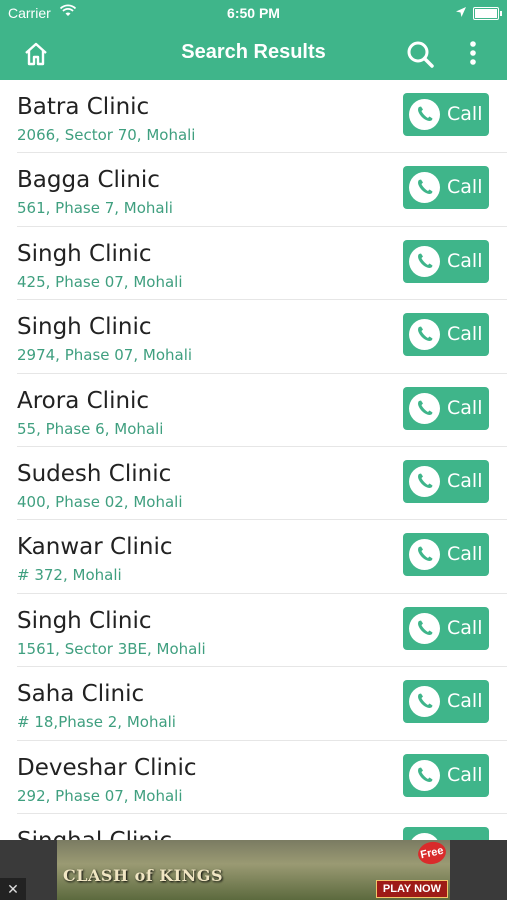 The width and height of the screenshot is (507, 900). I want to click on list-item: Batra Clinic 2066, Sector 70, Mohali Call, so click(253, 117).